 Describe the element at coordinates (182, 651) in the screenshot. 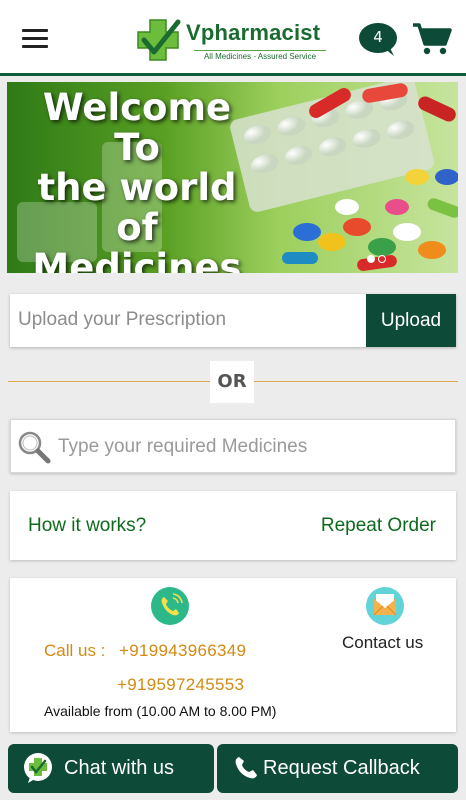

I see `phone-number-1: +919943966349` at that location.